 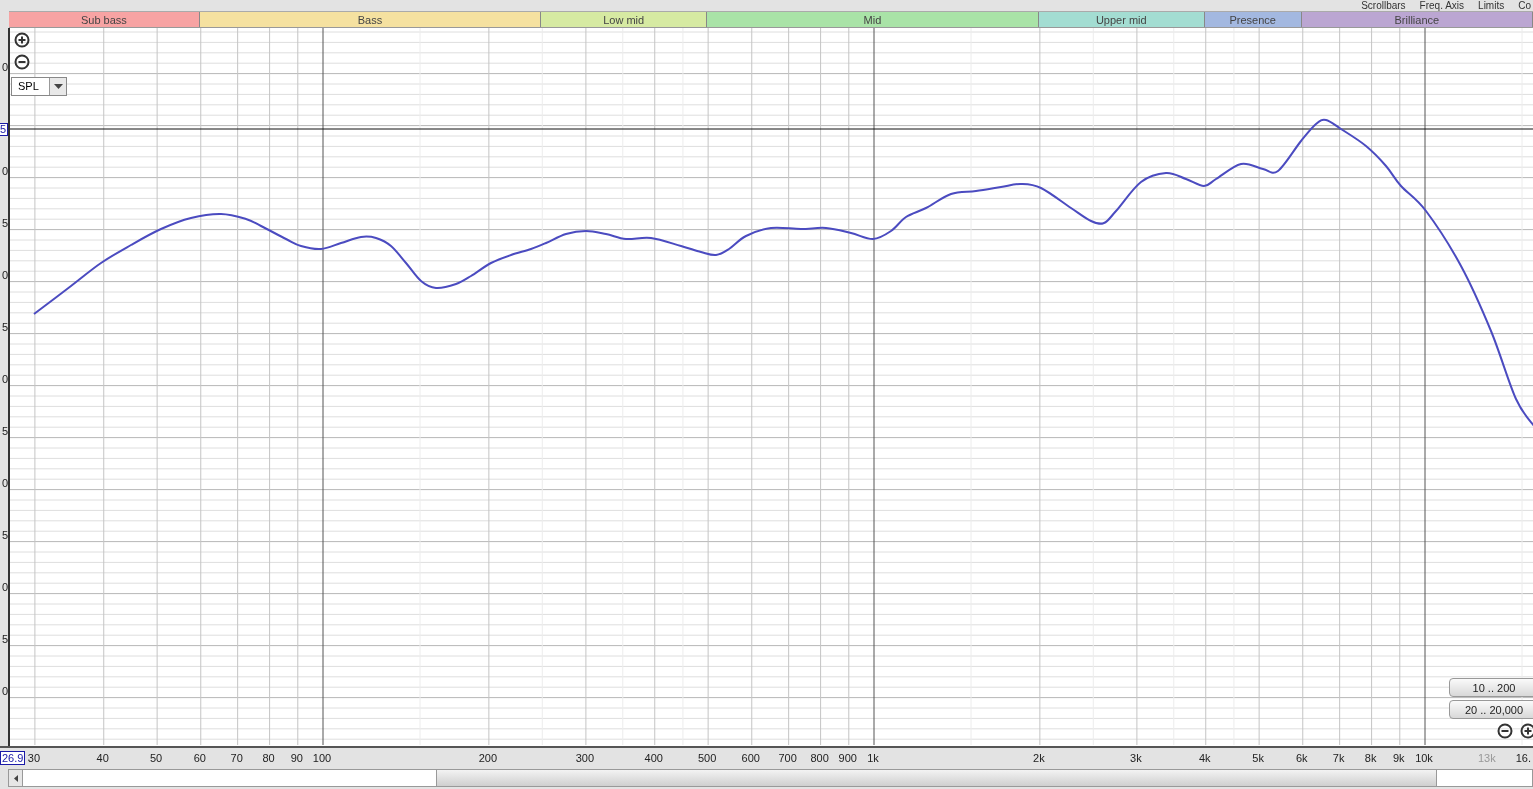 I want to click on frequency-band: Presence, so click(x=1253, y=19).